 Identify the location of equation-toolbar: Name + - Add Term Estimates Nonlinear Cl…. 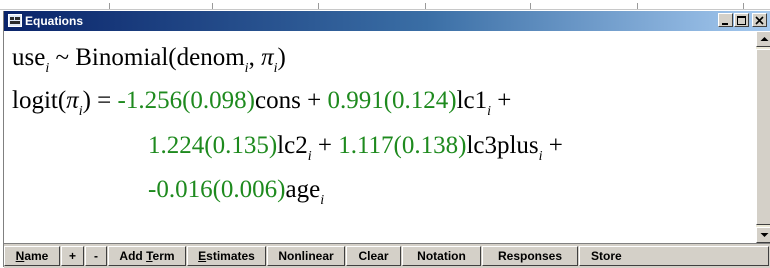
(387, 255).